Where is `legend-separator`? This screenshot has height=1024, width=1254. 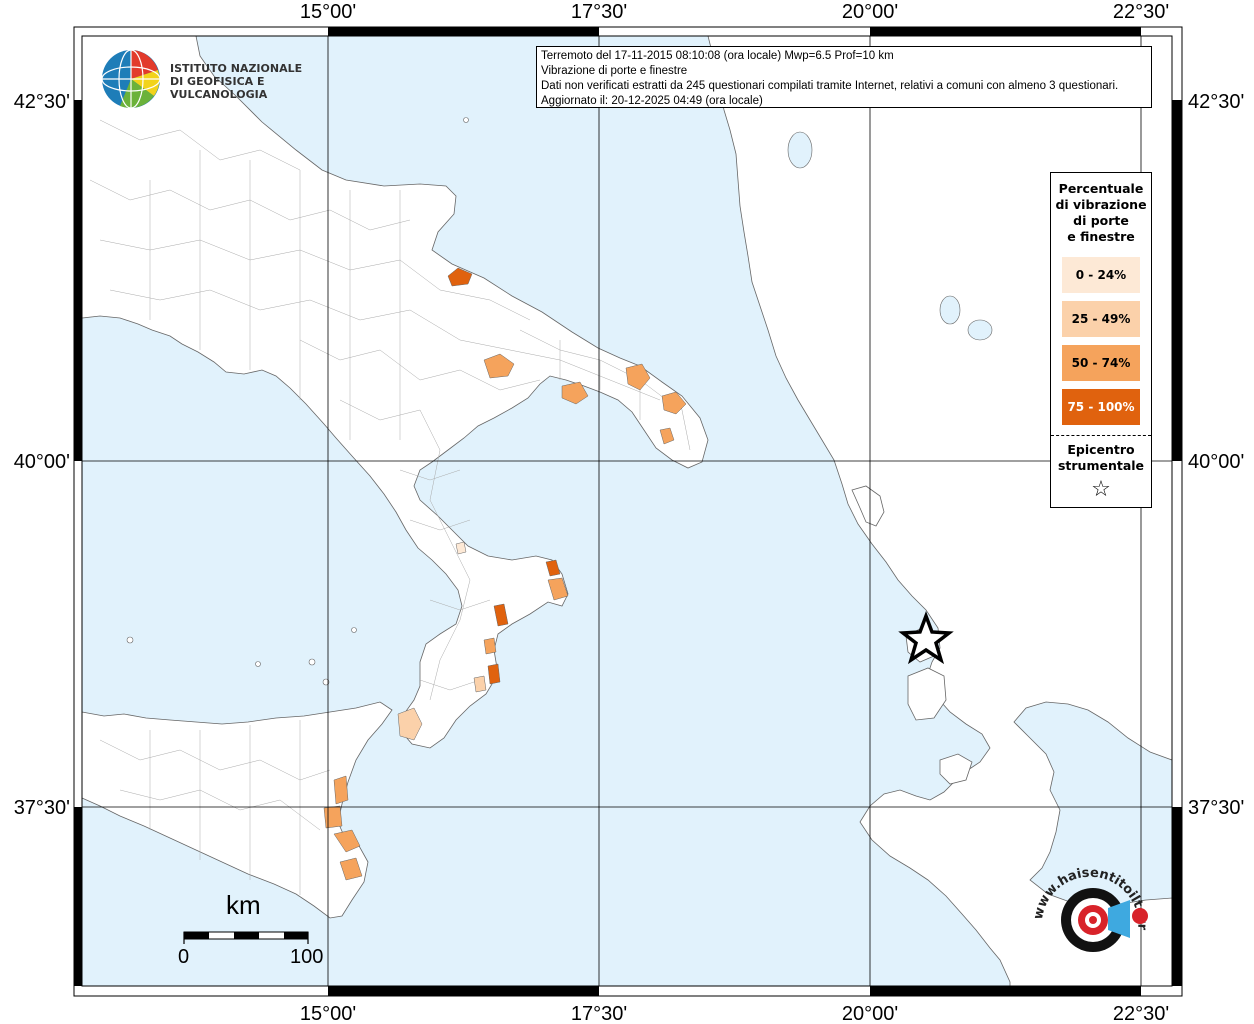 legend-separator is located at coordinates (1101, 435).